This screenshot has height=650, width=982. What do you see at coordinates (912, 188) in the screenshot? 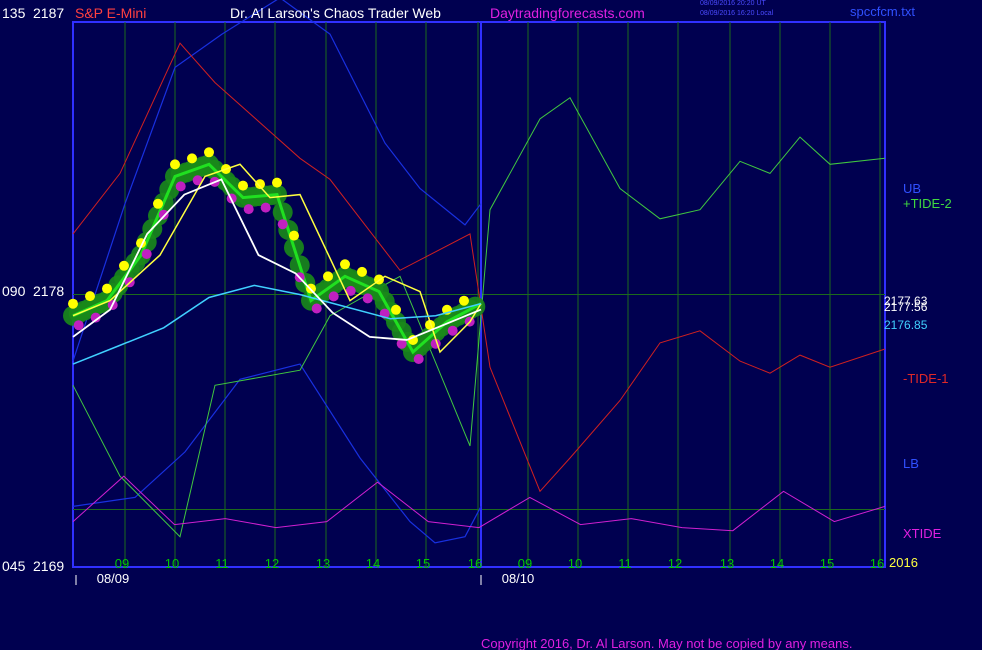
I see `ub-label: UB` at bounding box center [912, 188].